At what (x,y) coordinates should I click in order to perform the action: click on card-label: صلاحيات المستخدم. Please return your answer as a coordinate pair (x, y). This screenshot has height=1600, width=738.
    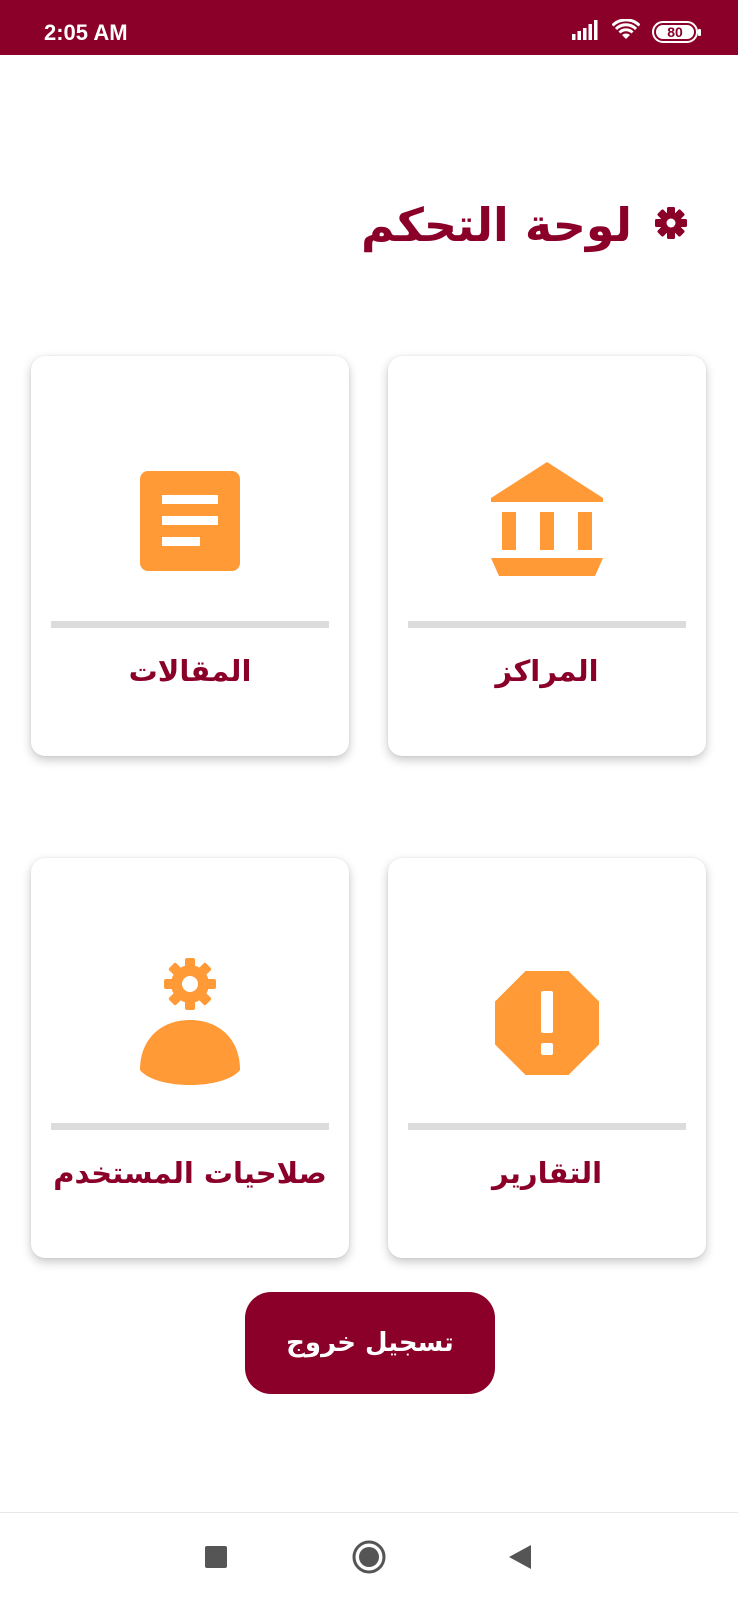
    Looking at the image, I should click on (190, 1173).